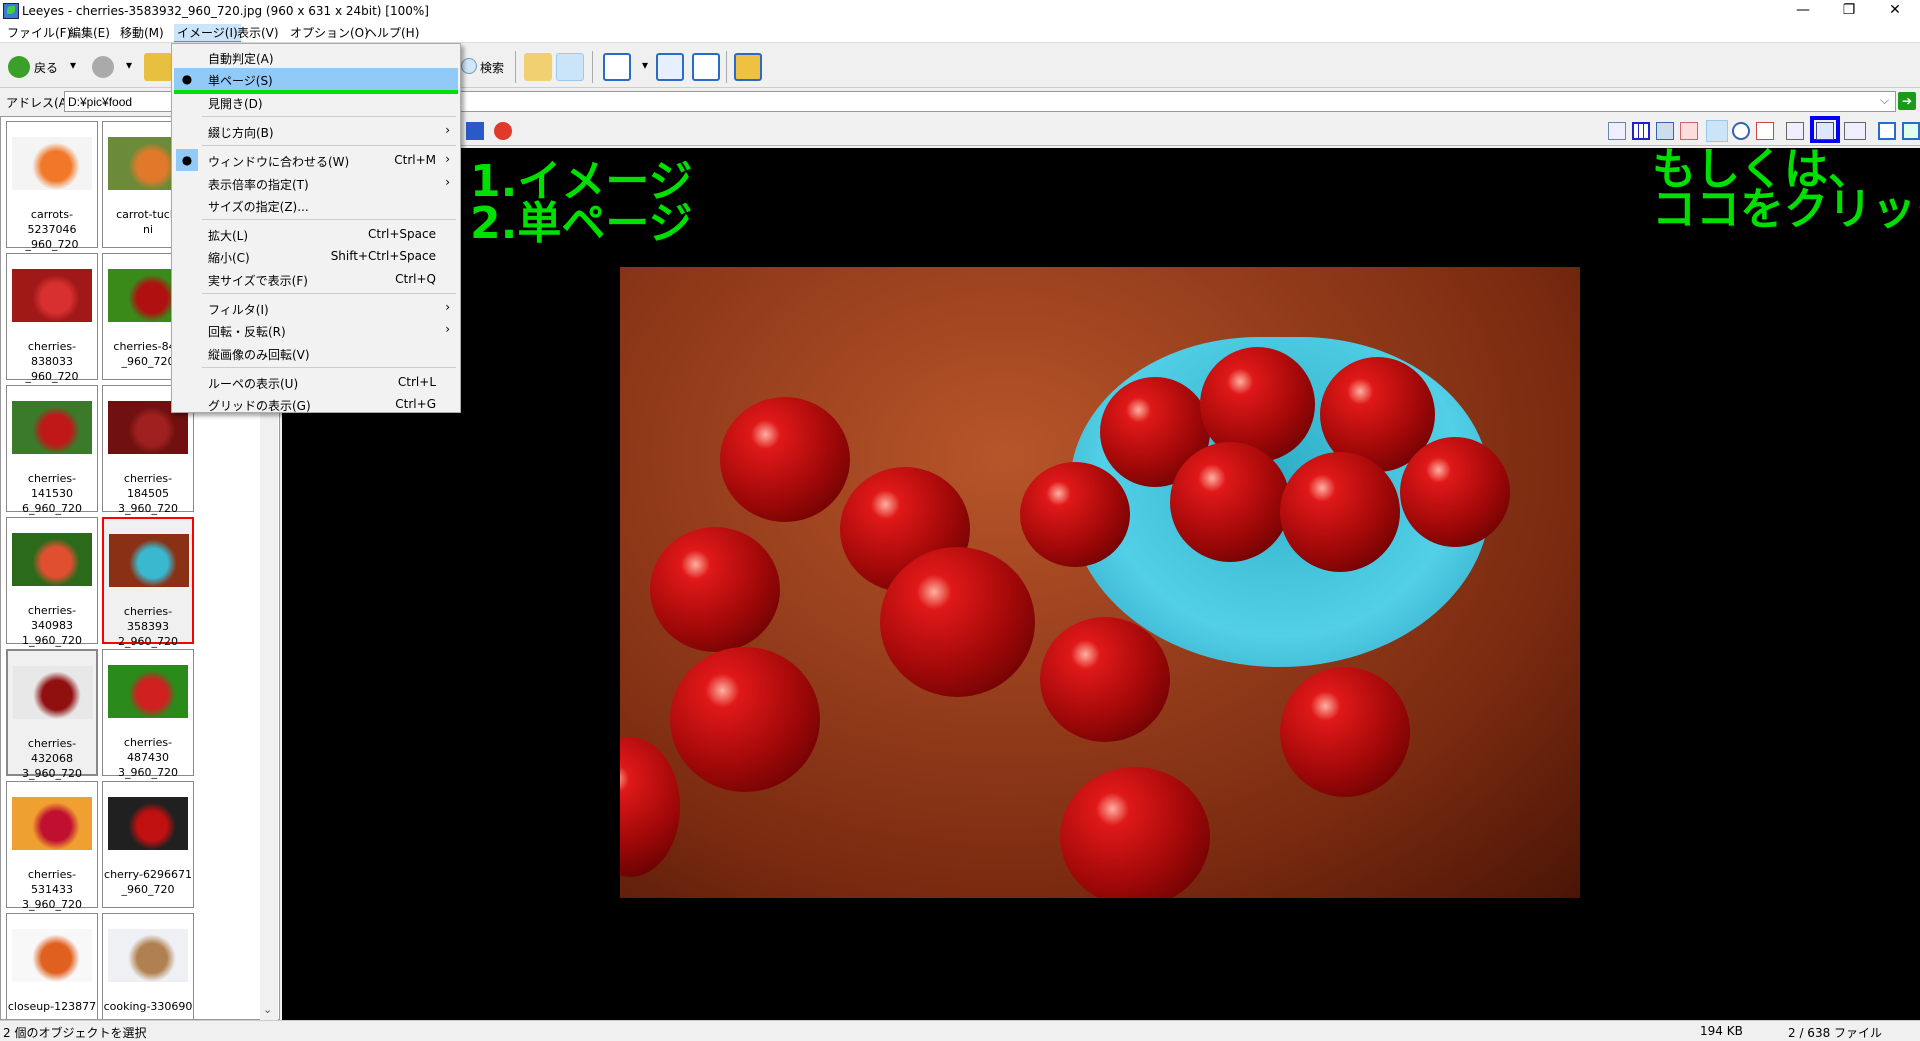 This screenshot has height=1041, width=1920. I want to click on single-page-icon, so click(1825, 131).